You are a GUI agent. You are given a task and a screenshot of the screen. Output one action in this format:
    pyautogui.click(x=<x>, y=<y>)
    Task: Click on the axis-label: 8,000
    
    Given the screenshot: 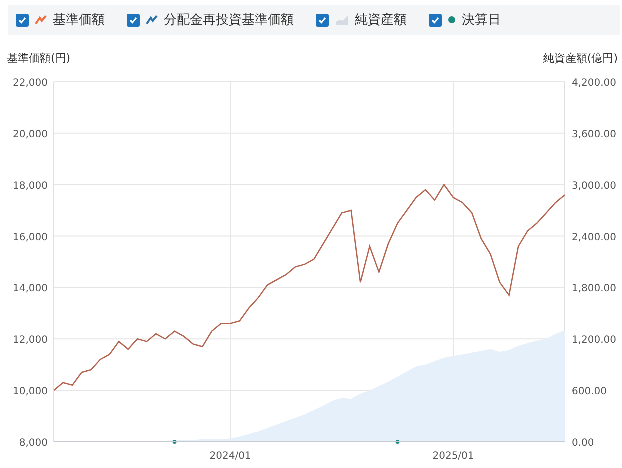 What is the action you would take?
    pyautogui.click(x=33, y=443)
    